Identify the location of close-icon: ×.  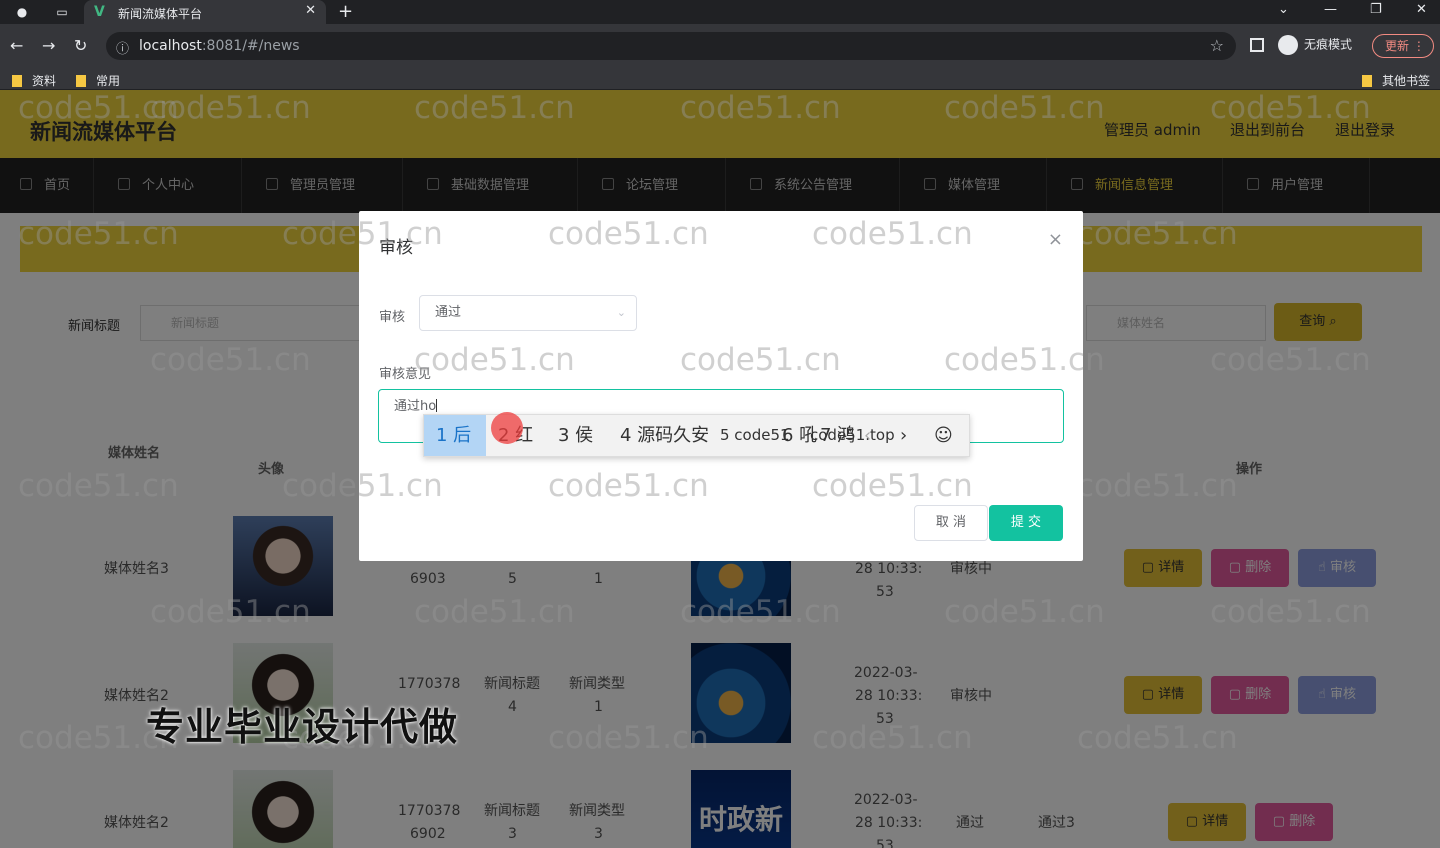
(1055, 239).